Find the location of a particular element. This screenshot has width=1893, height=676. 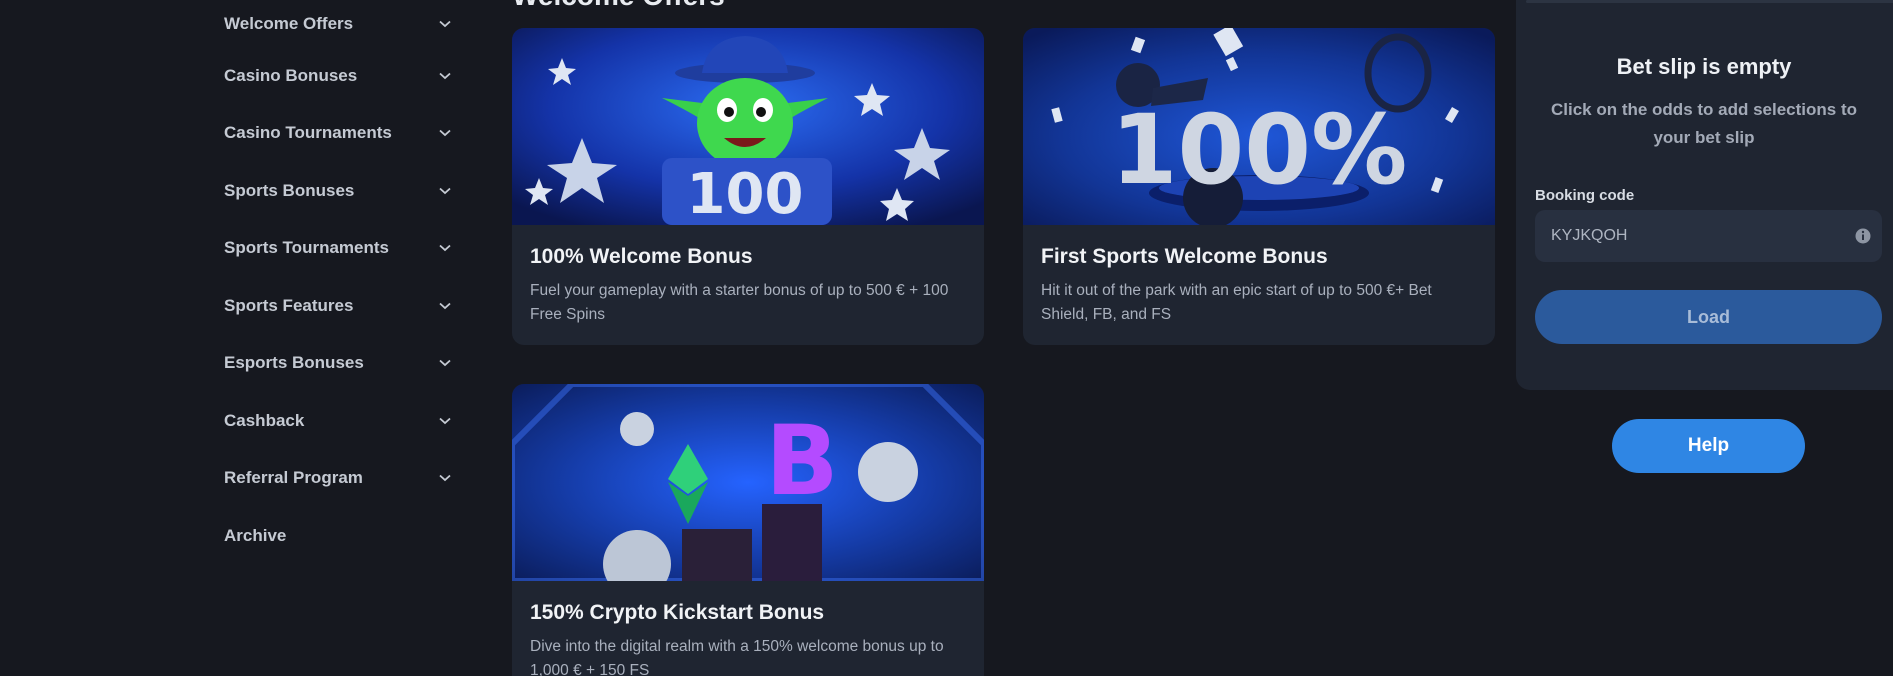

sidebar-item-casino-bonuses: Casino Bonuses is located at coordinates (337, 76).